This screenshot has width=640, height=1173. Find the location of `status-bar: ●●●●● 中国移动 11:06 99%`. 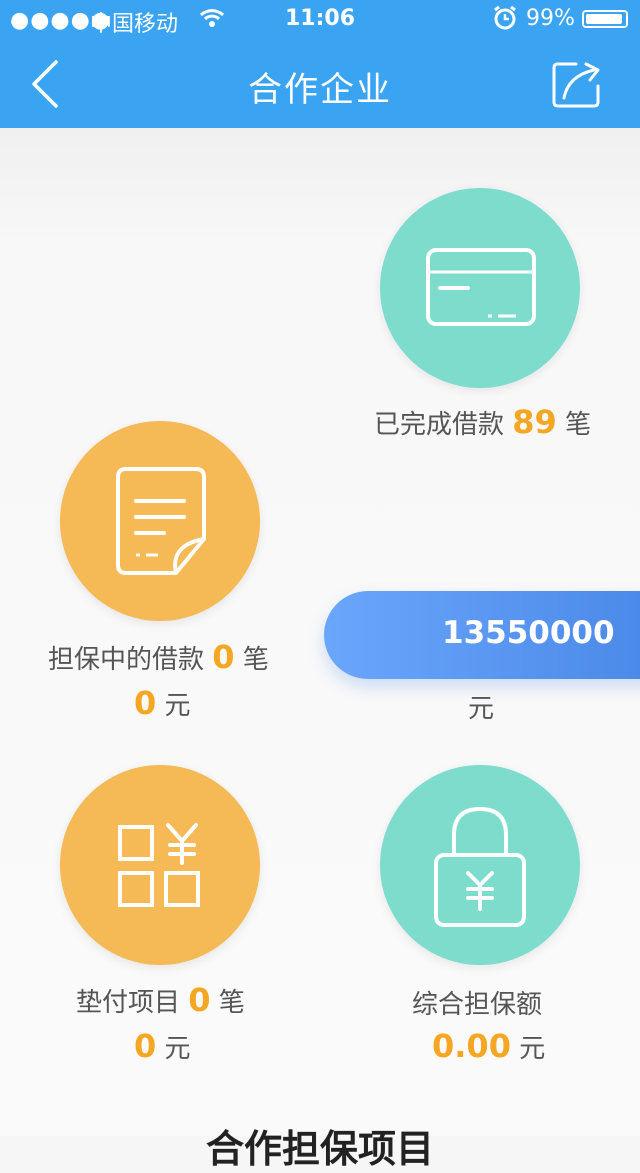

status-bar: ●●●●● 中国移动 11:06 99% is located at coordinates (320, 20).